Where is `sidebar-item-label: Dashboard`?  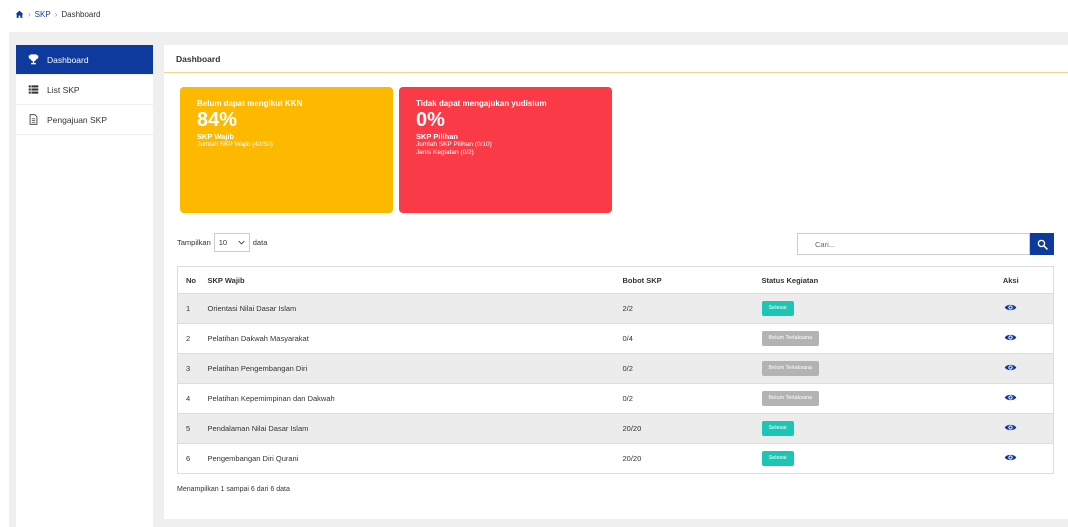 sidebar-item-label: Dashboard is located at coordinates (68, 59).